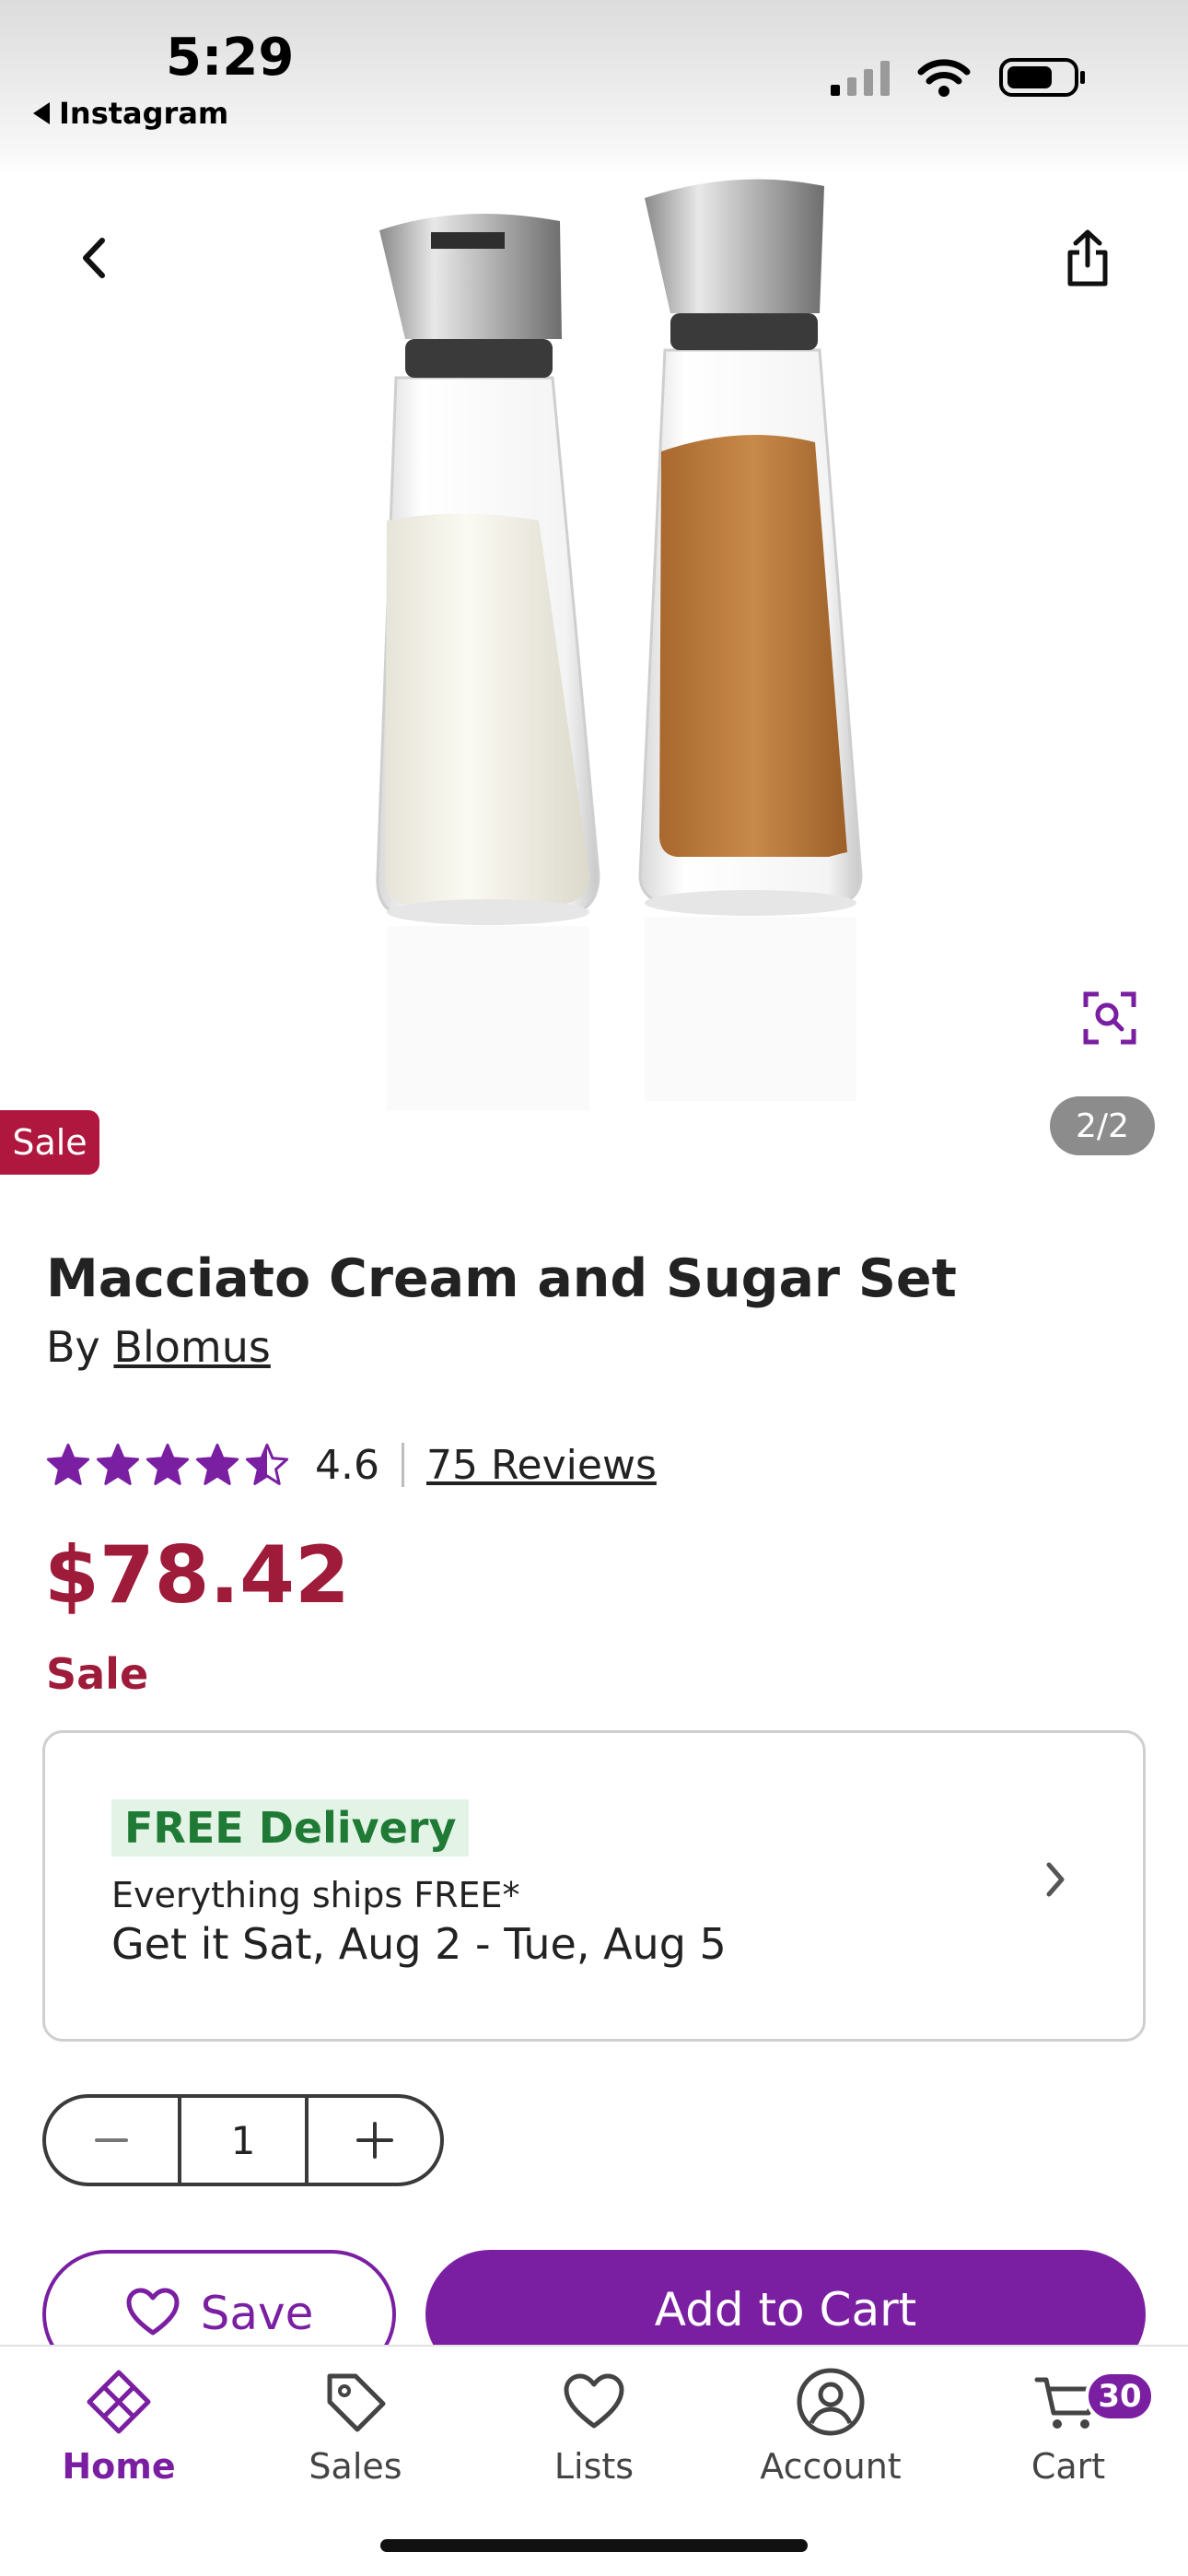  I want to click on share-button, so click(1087, 258).